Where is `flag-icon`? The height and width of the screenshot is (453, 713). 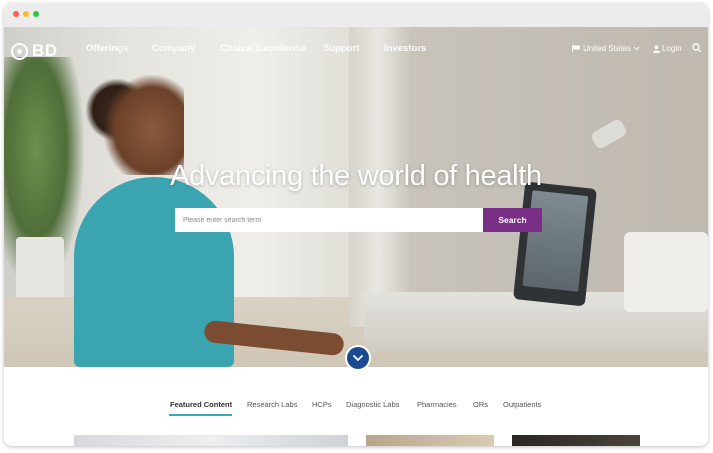 flag-icon is located at coordinates (576, 48).